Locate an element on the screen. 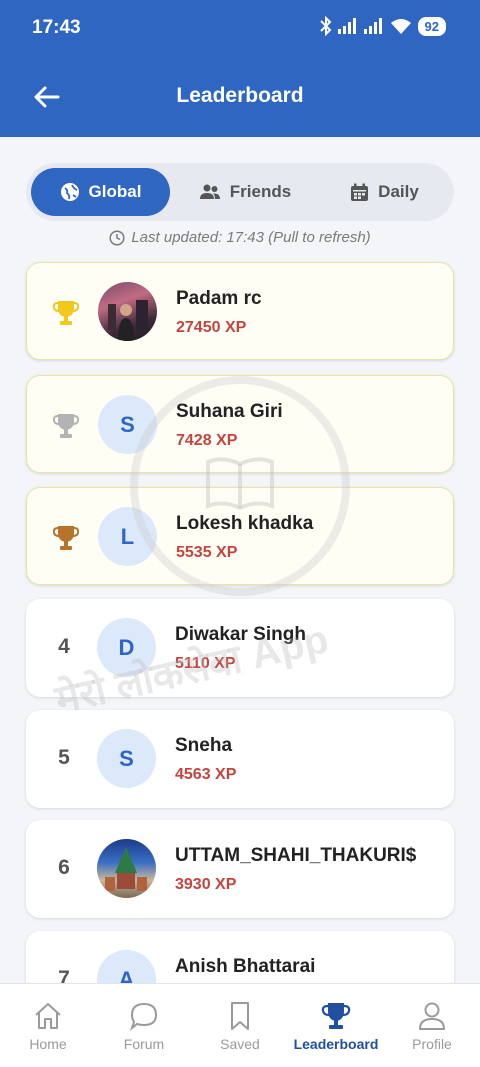 This screenshot has height=1067, width=480. leaderboard-row: 6 UTTAM_SHAHI_THAKURI$ 3930 XP is located at coordinates (240, 869).